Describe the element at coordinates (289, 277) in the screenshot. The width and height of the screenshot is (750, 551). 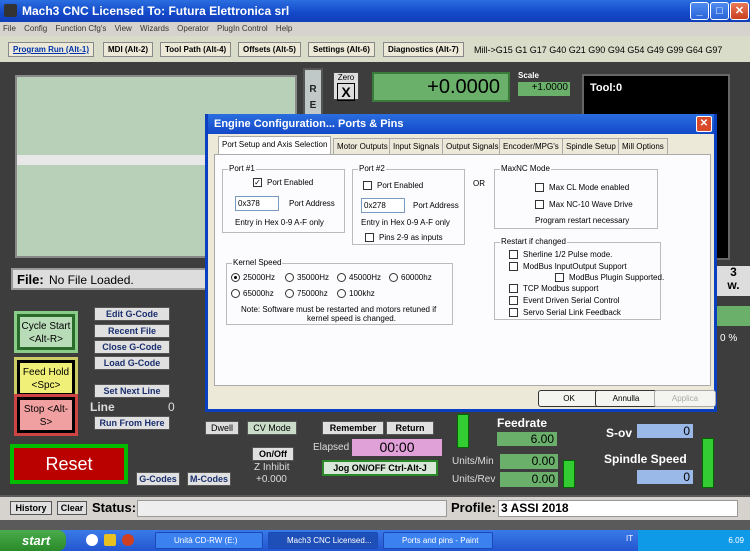
I see `speed-35000-radio` at that location.